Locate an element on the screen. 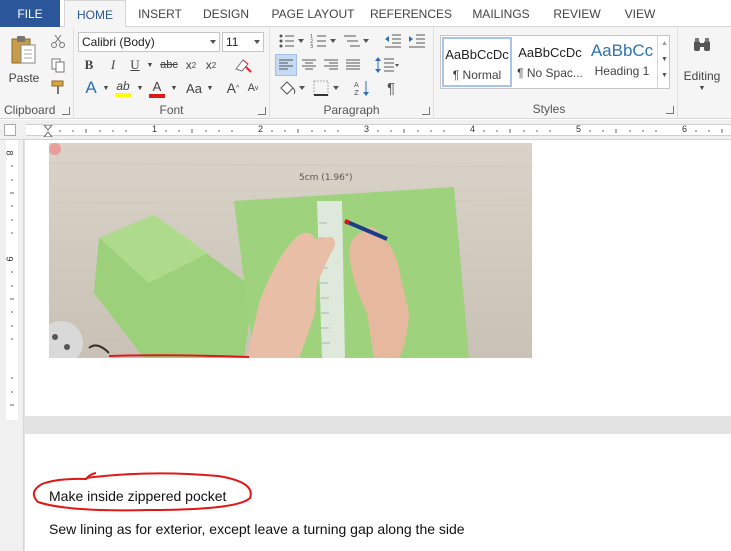  subscript-button: x2 is located at coordinates (191, 65).